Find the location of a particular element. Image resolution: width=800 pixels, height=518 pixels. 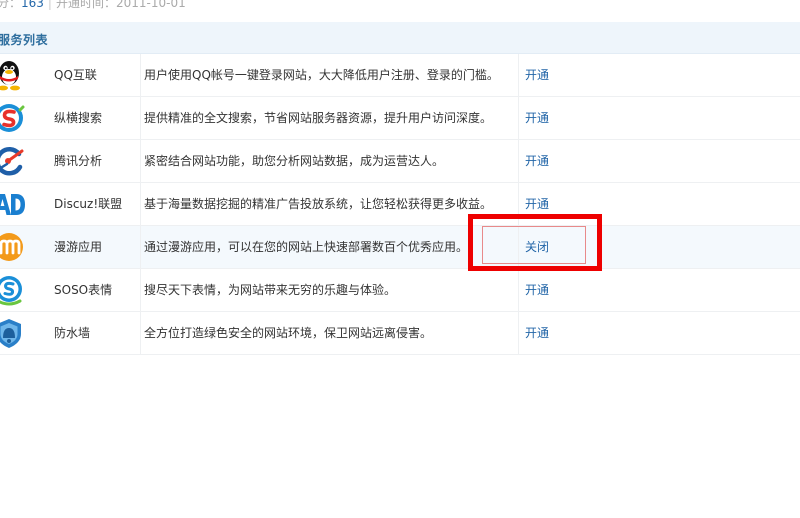

qq-penguin-icon is located at coordinates (13, 75).